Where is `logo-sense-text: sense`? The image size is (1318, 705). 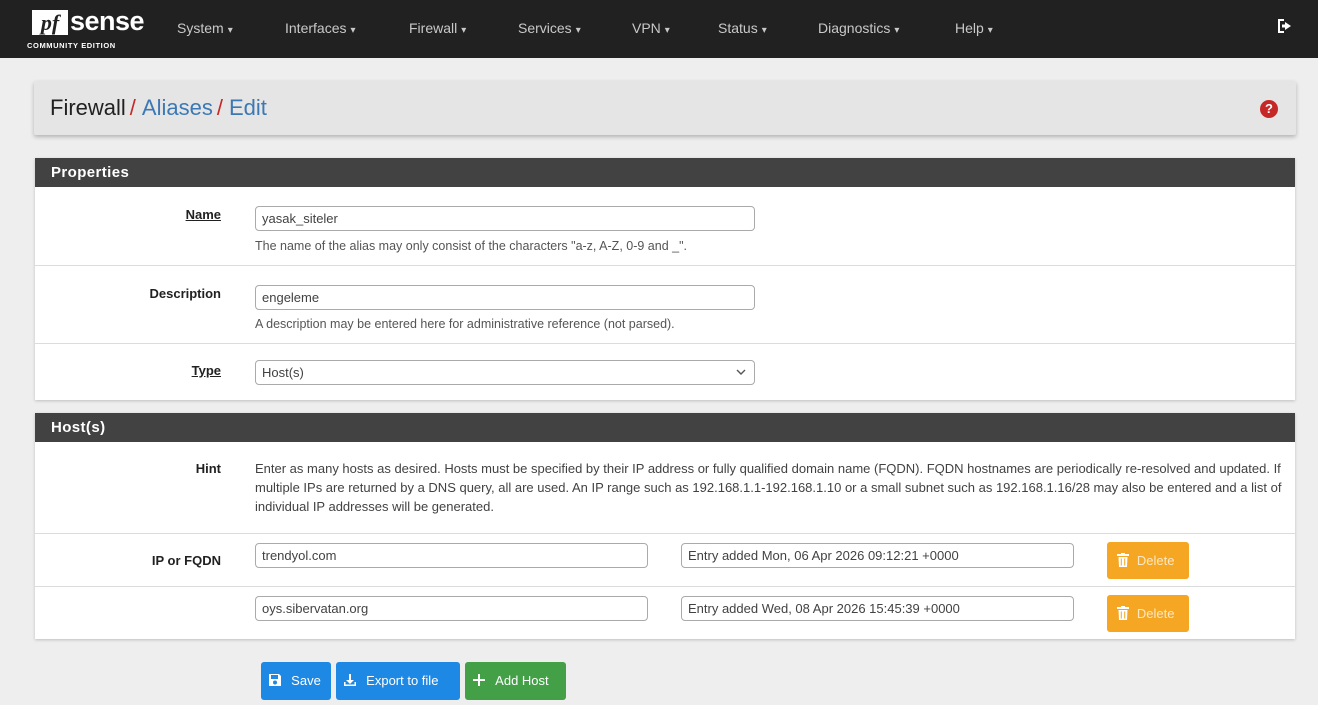 logo-sense-text: sense is located at coordinates (107, 21).